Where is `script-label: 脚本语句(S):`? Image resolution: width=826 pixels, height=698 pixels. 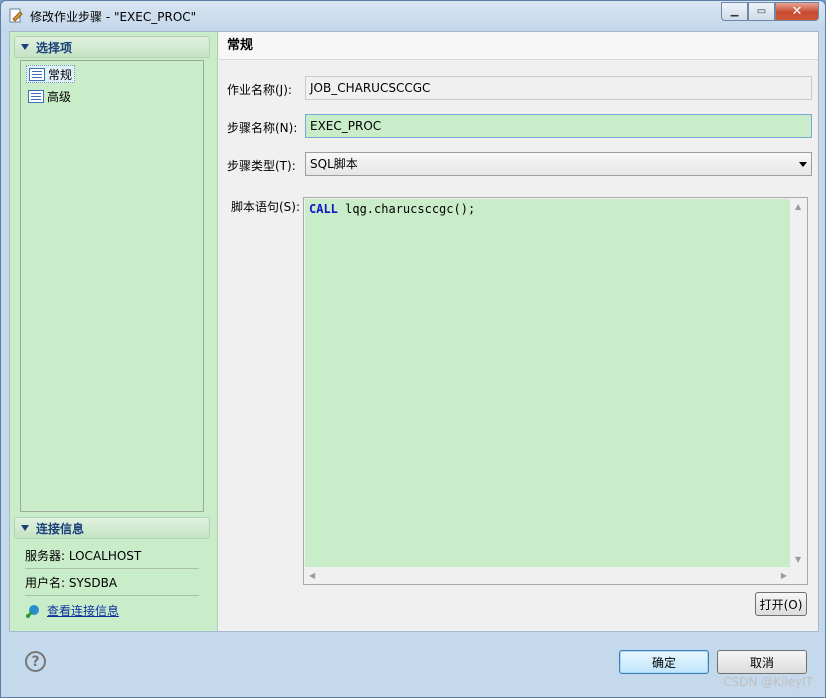
script-label: 脚本语句(S): is located at coordinates (266, 207).